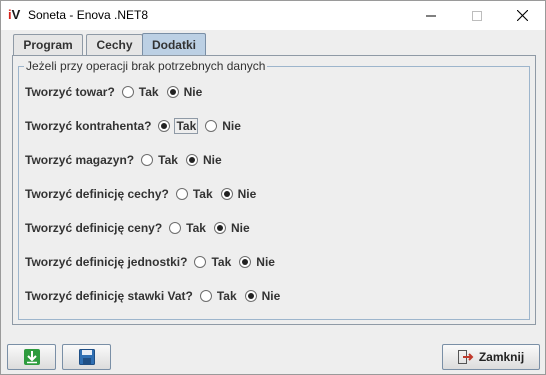  Describe the element at coordinates (80, 160) in the screenshot. I see `option-question: Tworzyć magazyn?` at that location.